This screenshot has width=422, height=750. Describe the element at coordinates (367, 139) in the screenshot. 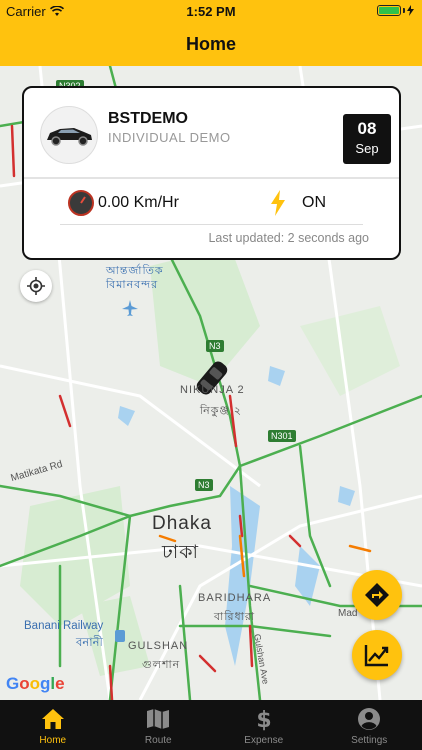

I see `date-badge: 08 Sep` at that location.